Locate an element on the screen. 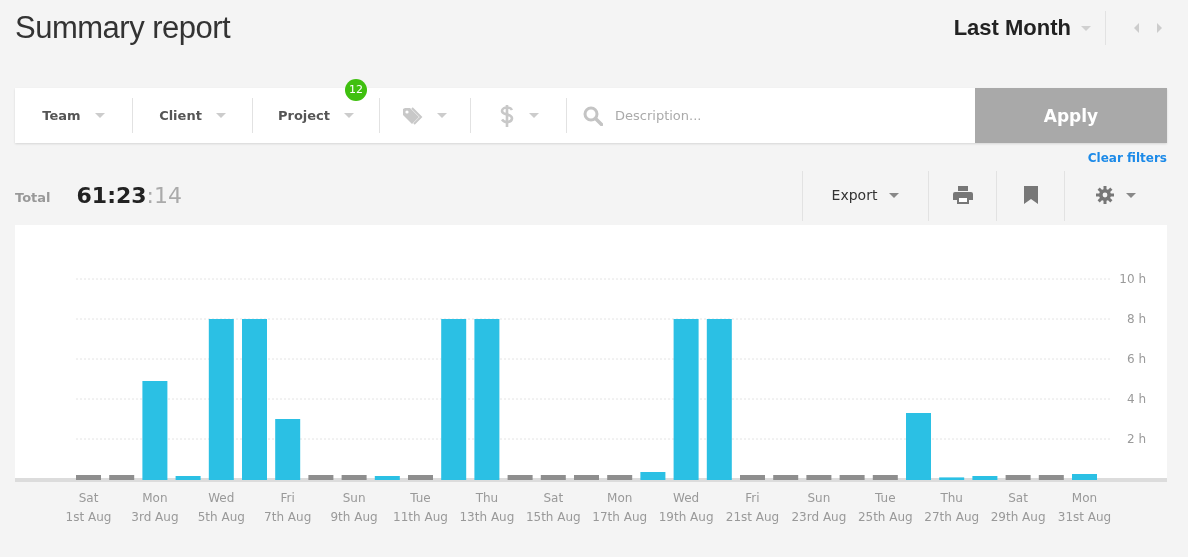  axis-label: Tue 25th Aug is located at coordinates (885, 507).